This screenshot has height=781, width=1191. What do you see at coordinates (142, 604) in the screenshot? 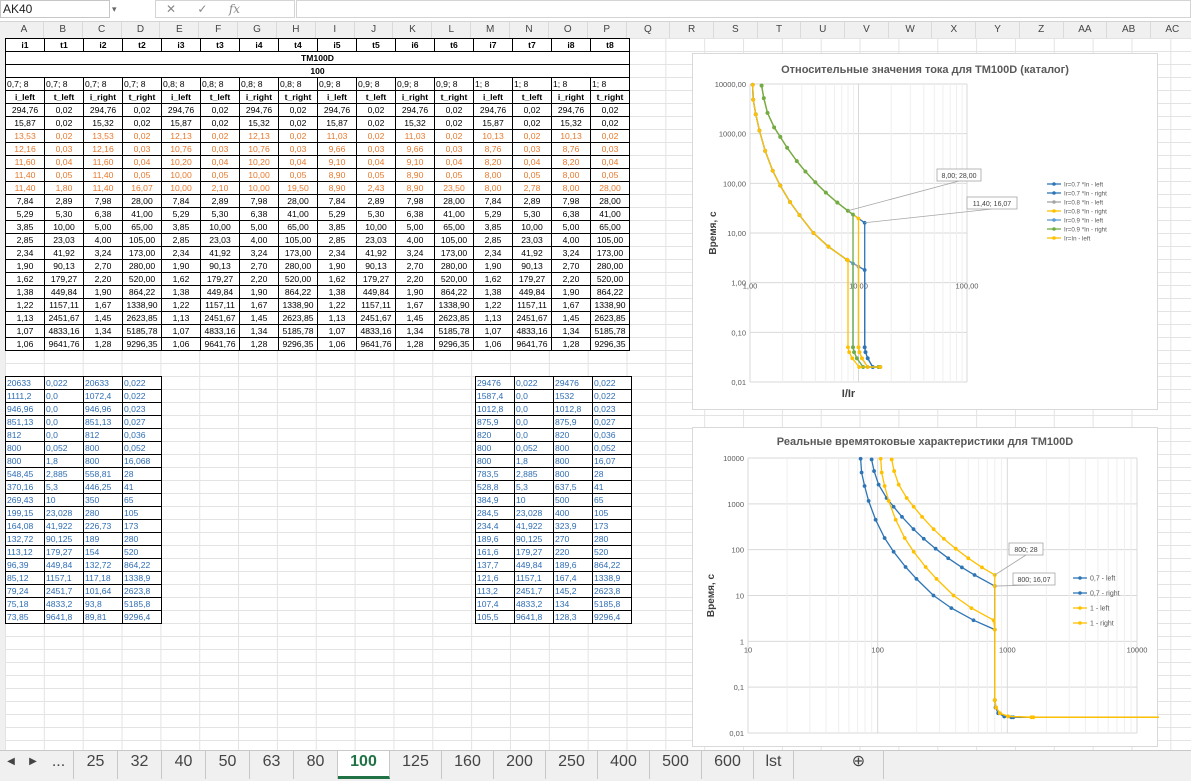
I see `cell: 5185,8` at bounding box center [142, 604].